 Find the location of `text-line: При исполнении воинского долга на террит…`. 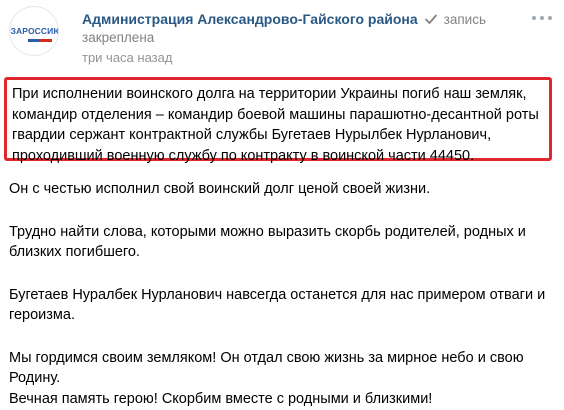

text-line: При исполнении воинского долга на террит… is located at coordinates (269, 94).